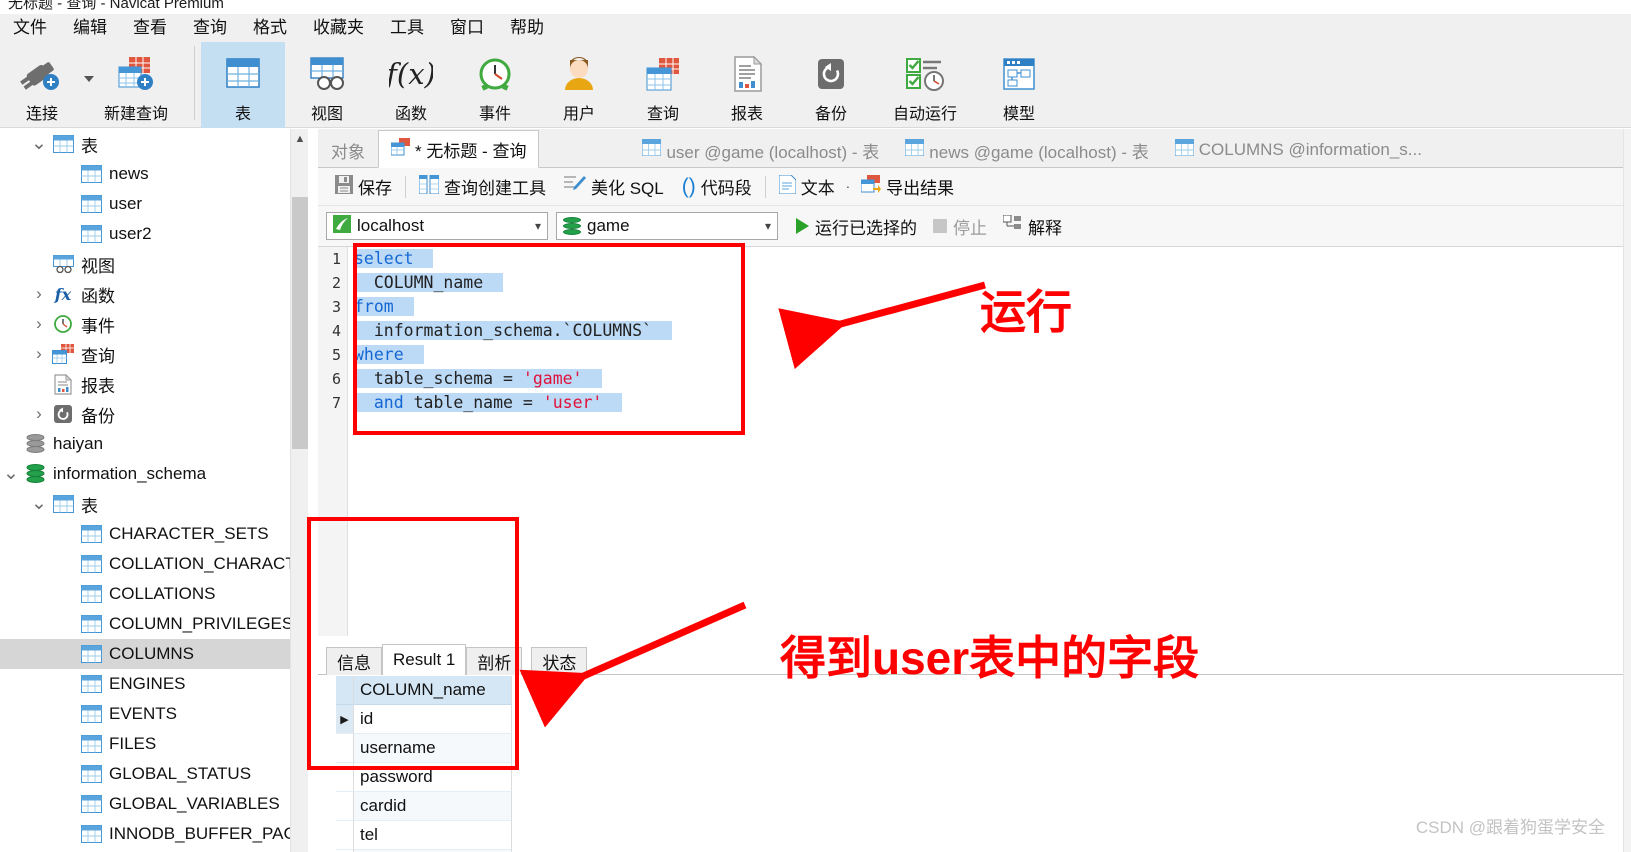  Describe the element at coordinates (145, 264) in the screenshot. I see `tree-item--: 视图` at that location.